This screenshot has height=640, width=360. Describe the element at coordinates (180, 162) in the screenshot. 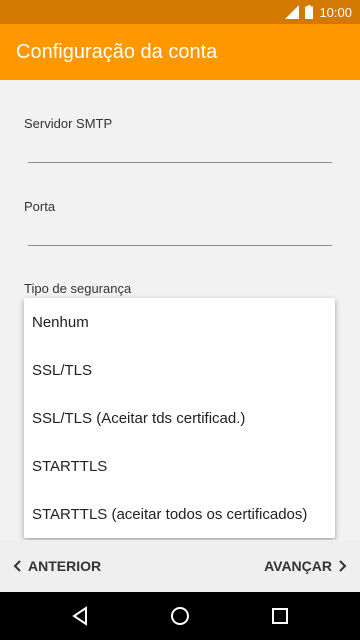

I see `smtp-server-field` at that location.